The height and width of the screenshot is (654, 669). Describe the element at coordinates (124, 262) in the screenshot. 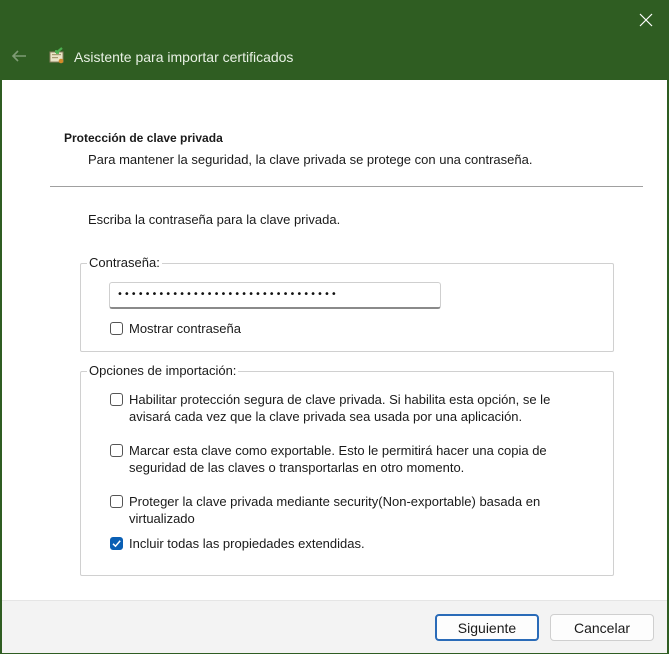

I see `password-group-legend: Contraseña:` at that location.